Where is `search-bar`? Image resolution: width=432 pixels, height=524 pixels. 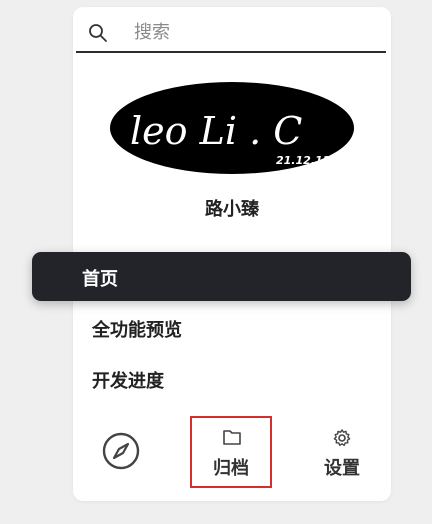 search-bar is located at coordinates (231, 33).